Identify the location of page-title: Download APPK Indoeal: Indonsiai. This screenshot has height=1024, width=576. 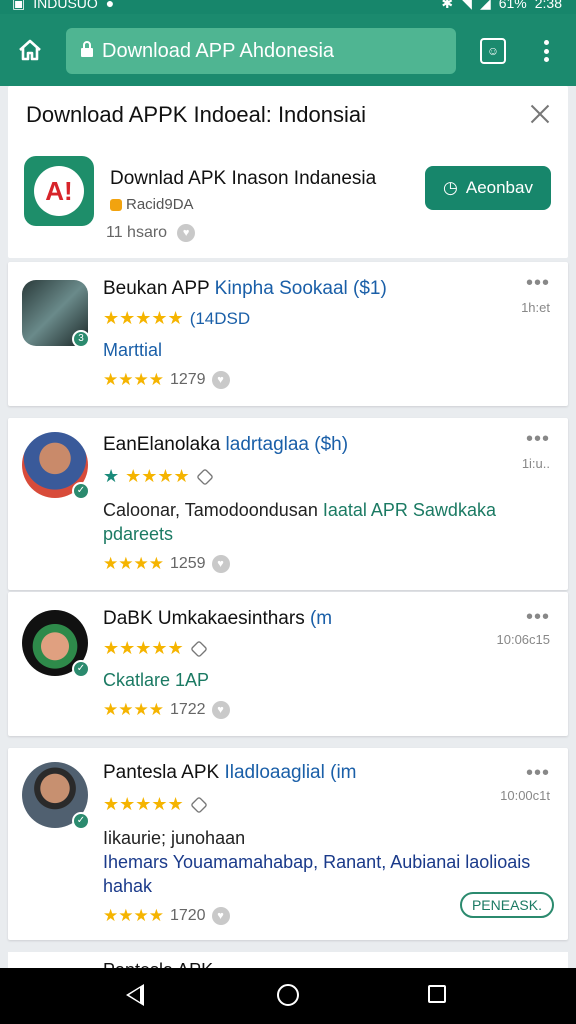
(196, 114).